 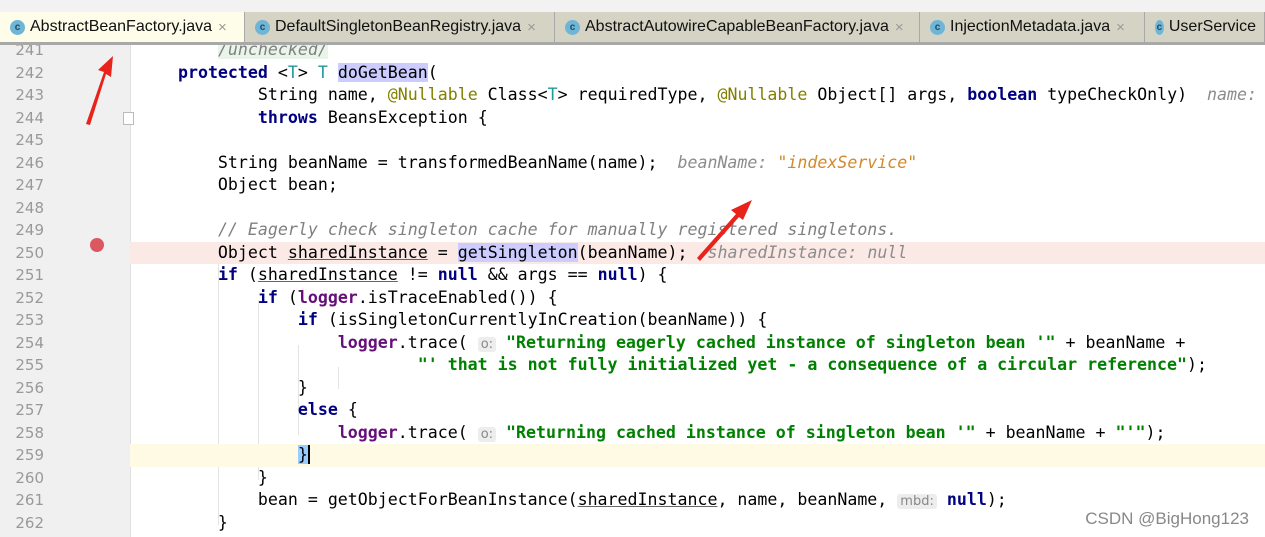 I want to click on watermark: CSDN @BigHong123, so click(x=1167, y=518).